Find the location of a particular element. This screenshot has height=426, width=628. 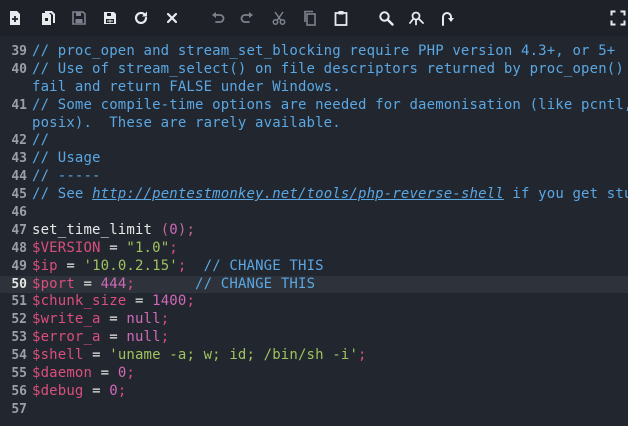

line-number: 45 is located at coordinates (19, 195).